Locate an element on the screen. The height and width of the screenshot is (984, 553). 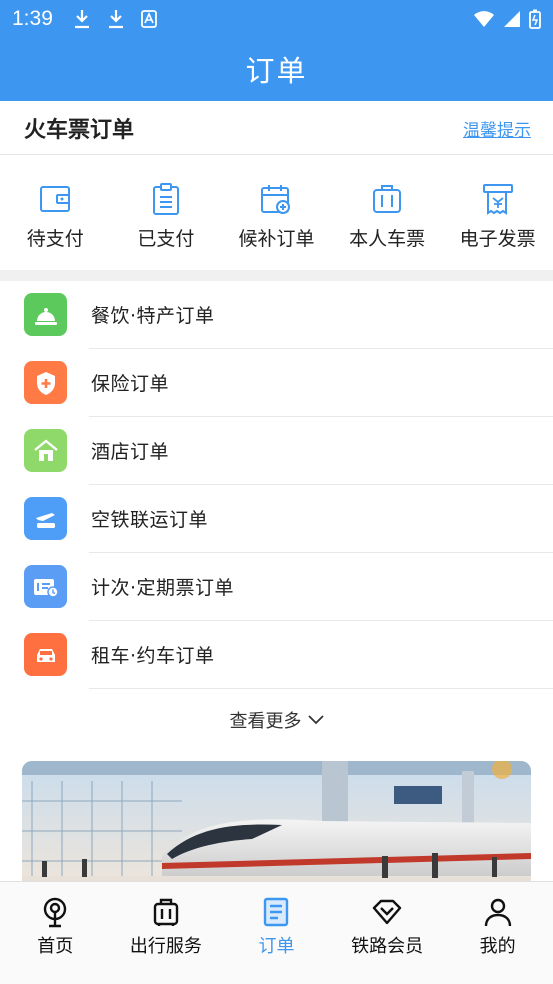
nav-label: 我的 is located at coordinates (497, 946).